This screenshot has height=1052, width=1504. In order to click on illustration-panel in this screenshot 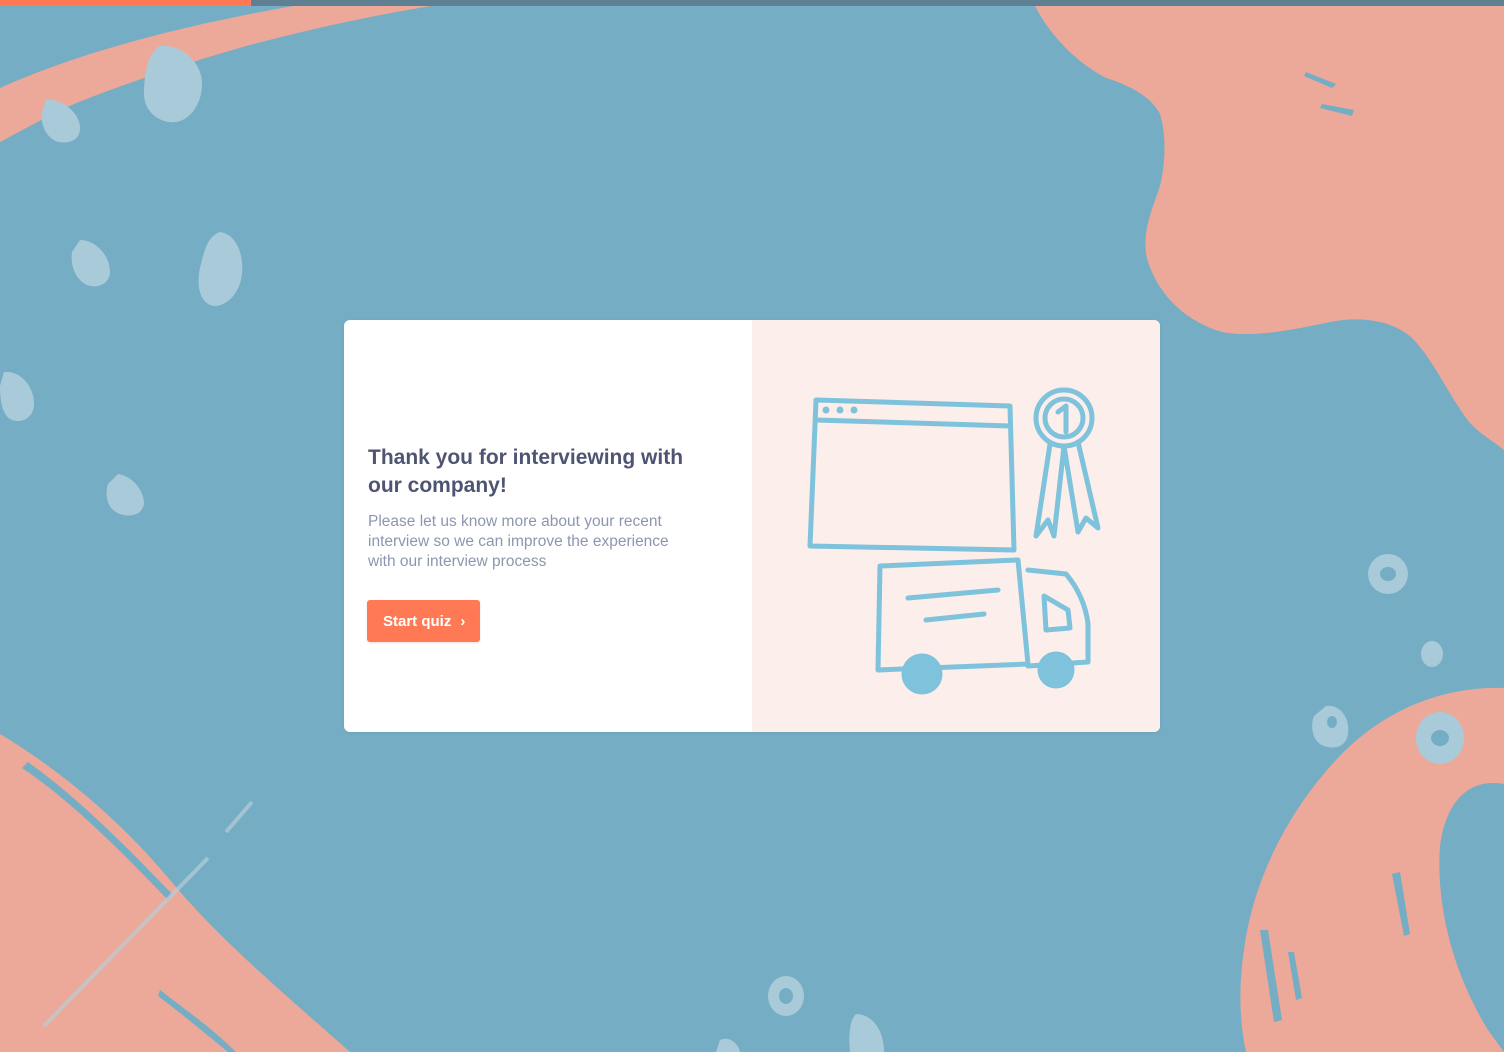, I will do `click(956, 526)`.